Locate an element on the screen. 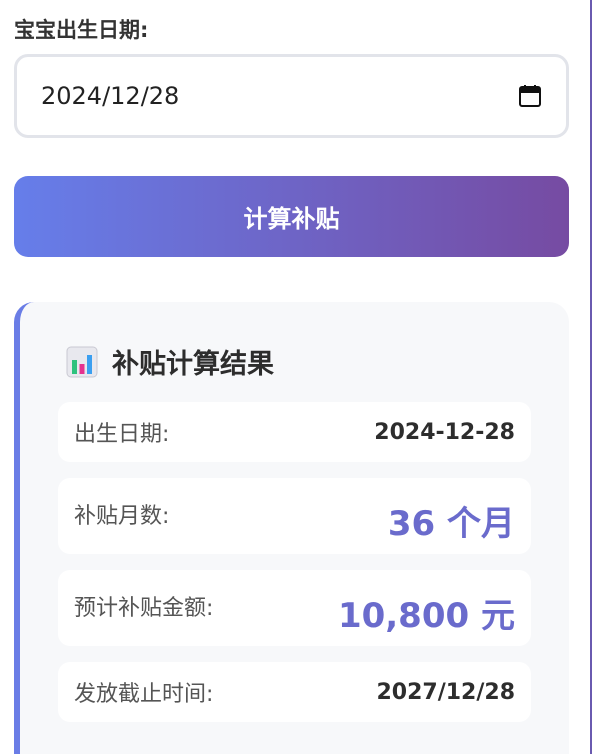 Image resolution: width=592 pixels, height=754 pixels. row-label: 预计补贴金额: is located at coordinates (144, 608).